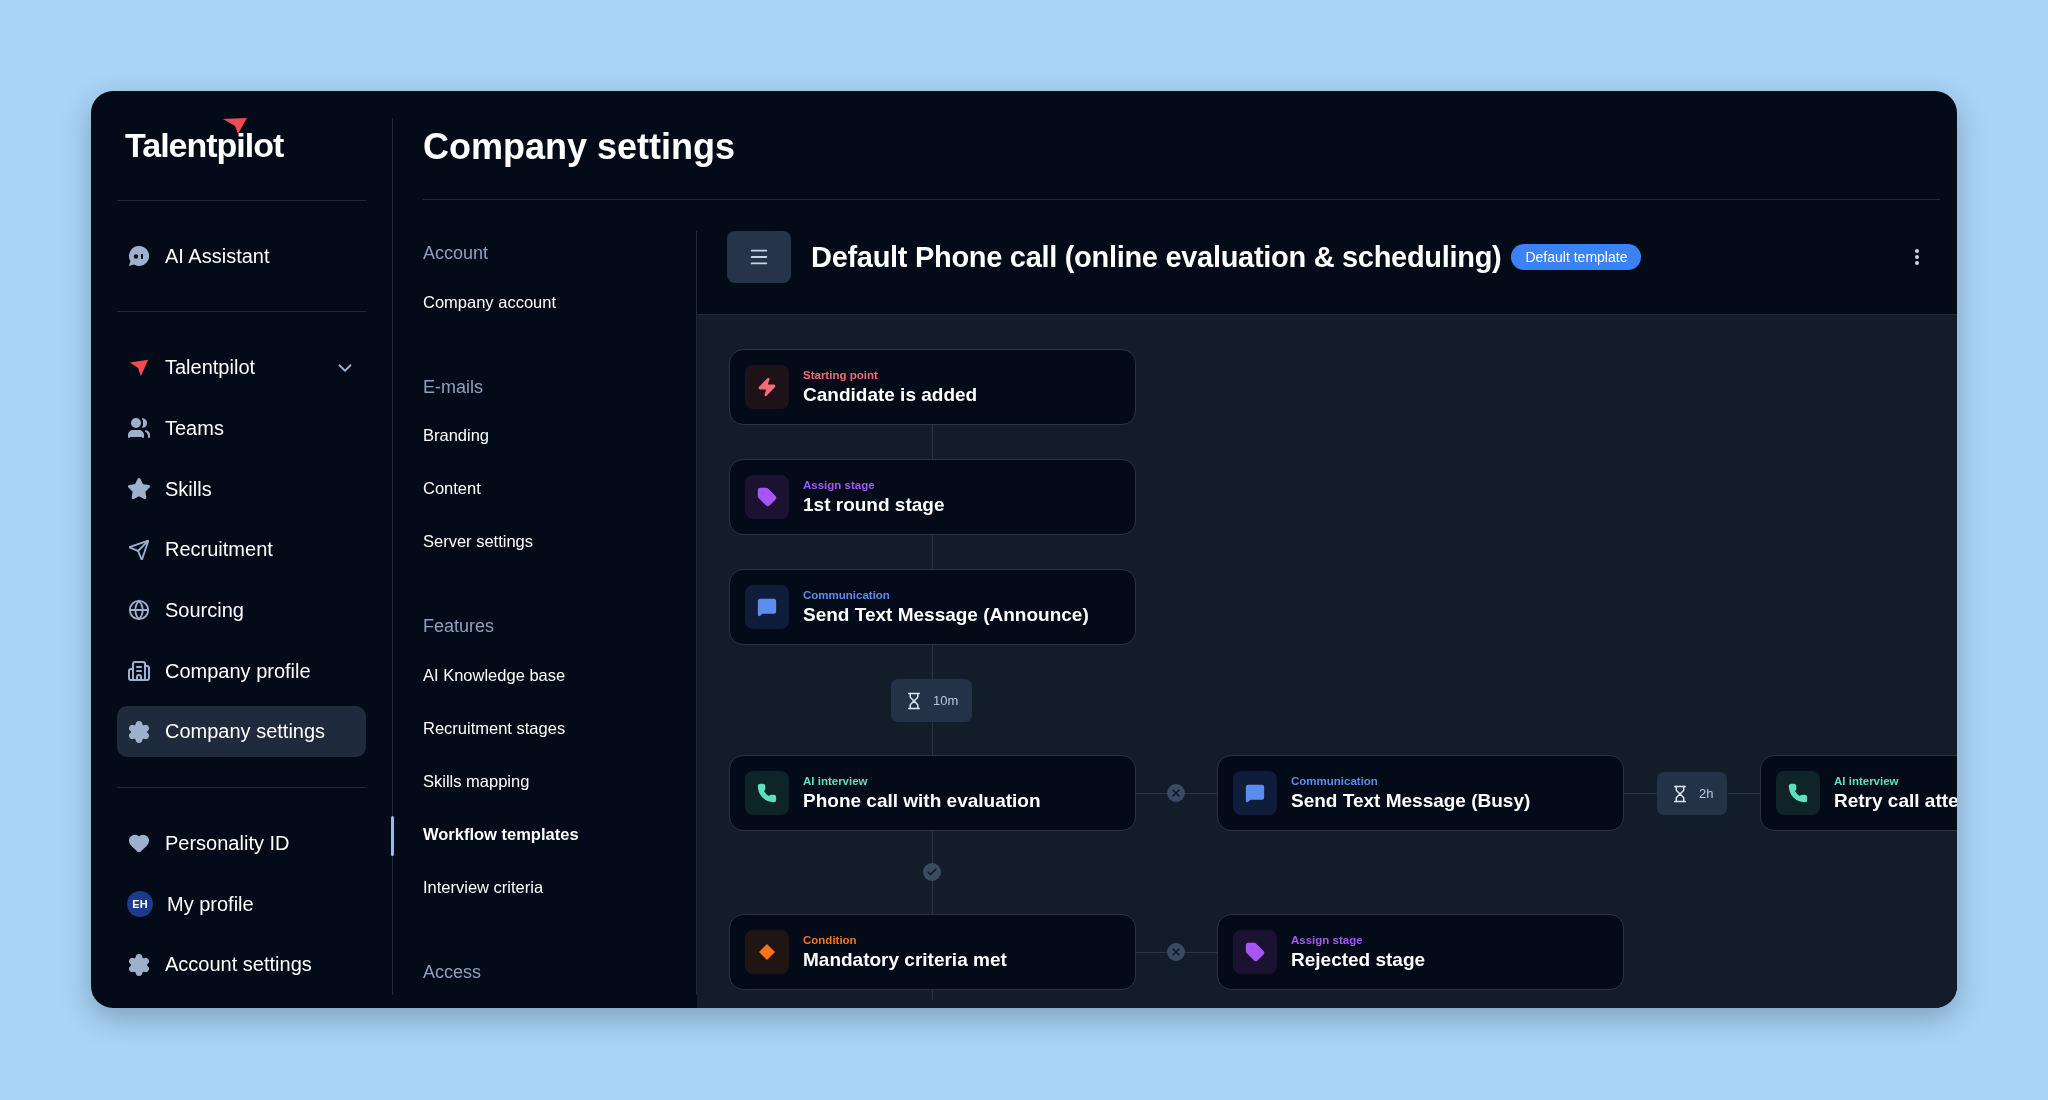 The image size is (2048, 1100). What do you see at coordinates (478, 542) in the screenshot?
I see `settings-nav-item: Server settings` at bounding box center [478, 542].